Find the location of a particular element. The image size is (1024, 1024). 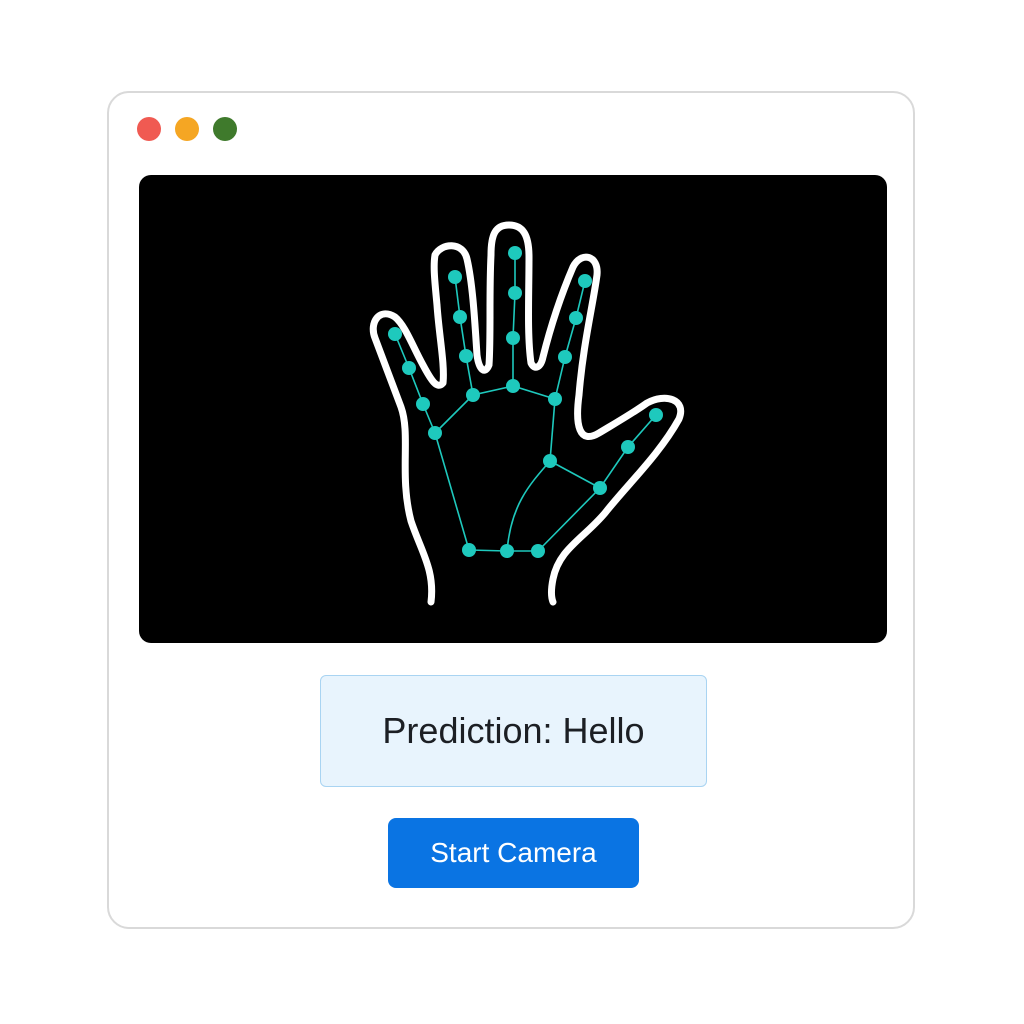

start-camera-button: Start Camera is located at coordinates (513, 853).